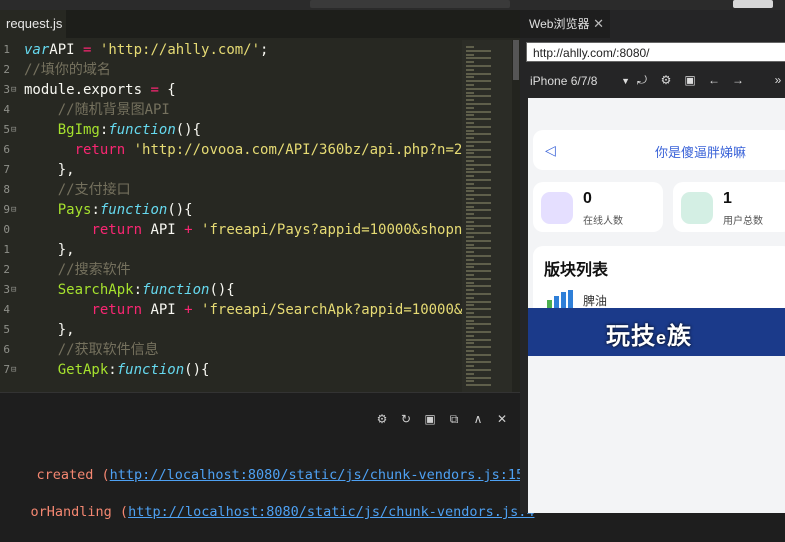 The width and height of the screenshot is (785, 542). I want to click on code-line: 2 //搜索软件, so click(231, 270).